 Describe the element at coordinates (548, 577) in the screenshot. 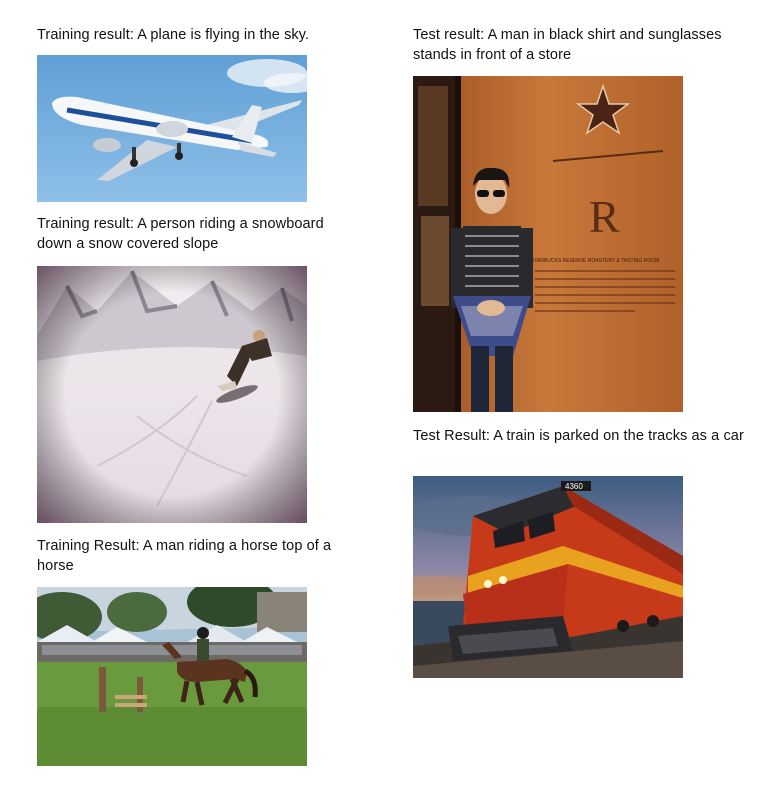

I see `photo-train: 4360` at that location.